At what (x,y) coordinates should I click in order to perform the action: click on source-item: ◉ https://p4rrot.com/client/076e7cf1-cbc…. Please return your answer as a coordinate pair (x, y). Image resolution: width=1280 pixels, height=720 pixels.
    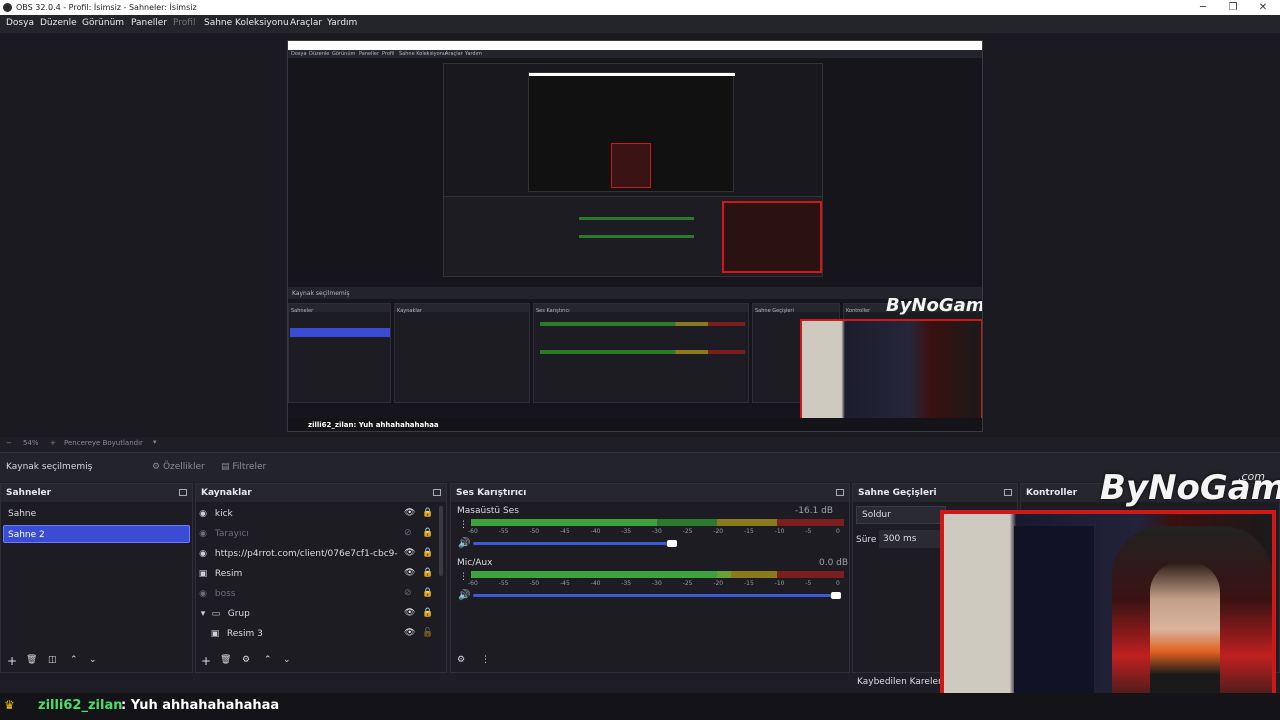
    Looking at the image, I should click on (298, 554).